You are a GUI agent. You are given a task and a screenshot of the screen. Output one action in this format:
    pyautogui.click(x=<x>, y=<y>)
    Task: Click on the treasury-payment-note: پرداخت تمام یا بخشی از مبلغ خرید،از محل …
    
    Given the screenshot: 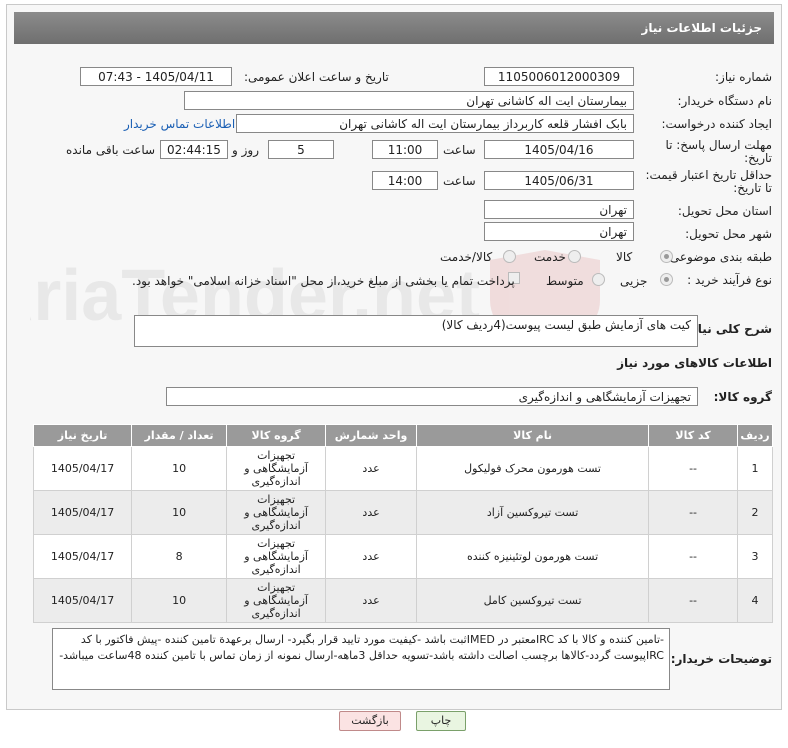 What is the action you would take?
    pyautogui.click(x=323, y=281)
    